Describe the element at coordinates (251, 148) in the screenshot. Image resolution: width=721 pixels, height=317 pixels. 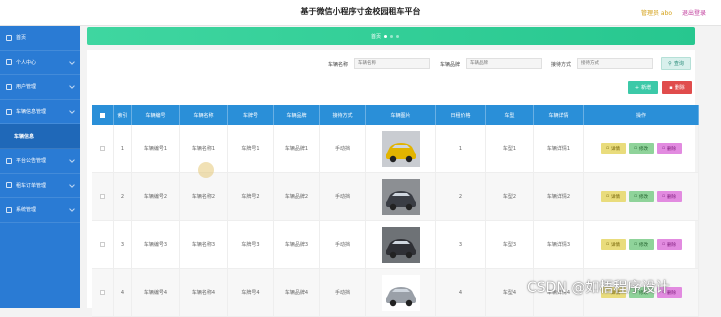
I see `cell-plate: 车牌号1` at that location.